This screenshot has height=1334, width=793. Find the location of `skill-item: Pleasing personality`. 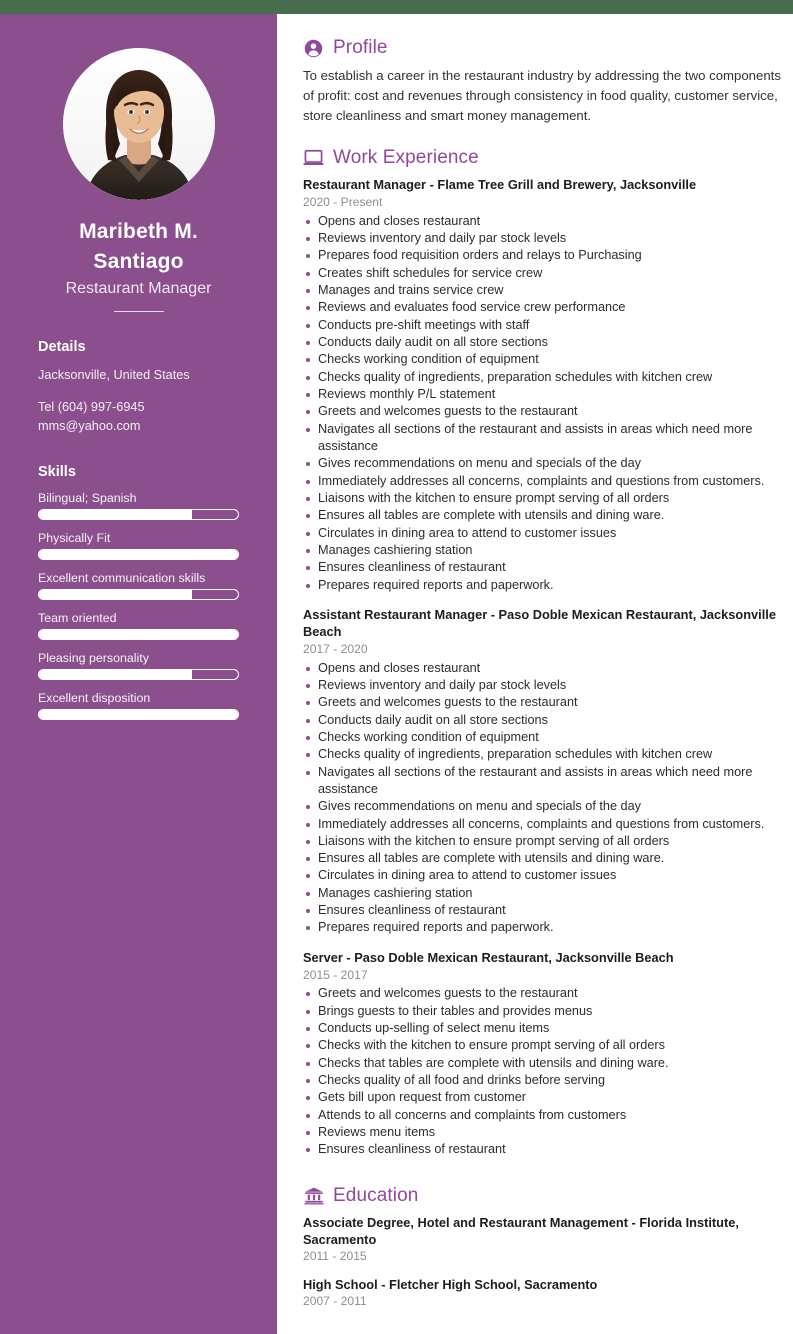

skill-item: Pleasing personality is located at coordinates (138, 665).